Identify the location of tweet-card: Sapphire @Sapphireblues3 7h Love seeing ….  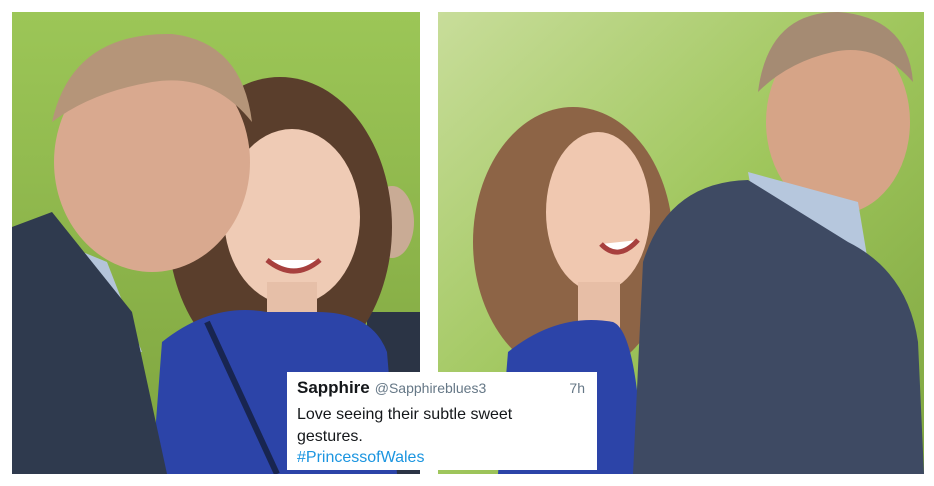
(442, 421).